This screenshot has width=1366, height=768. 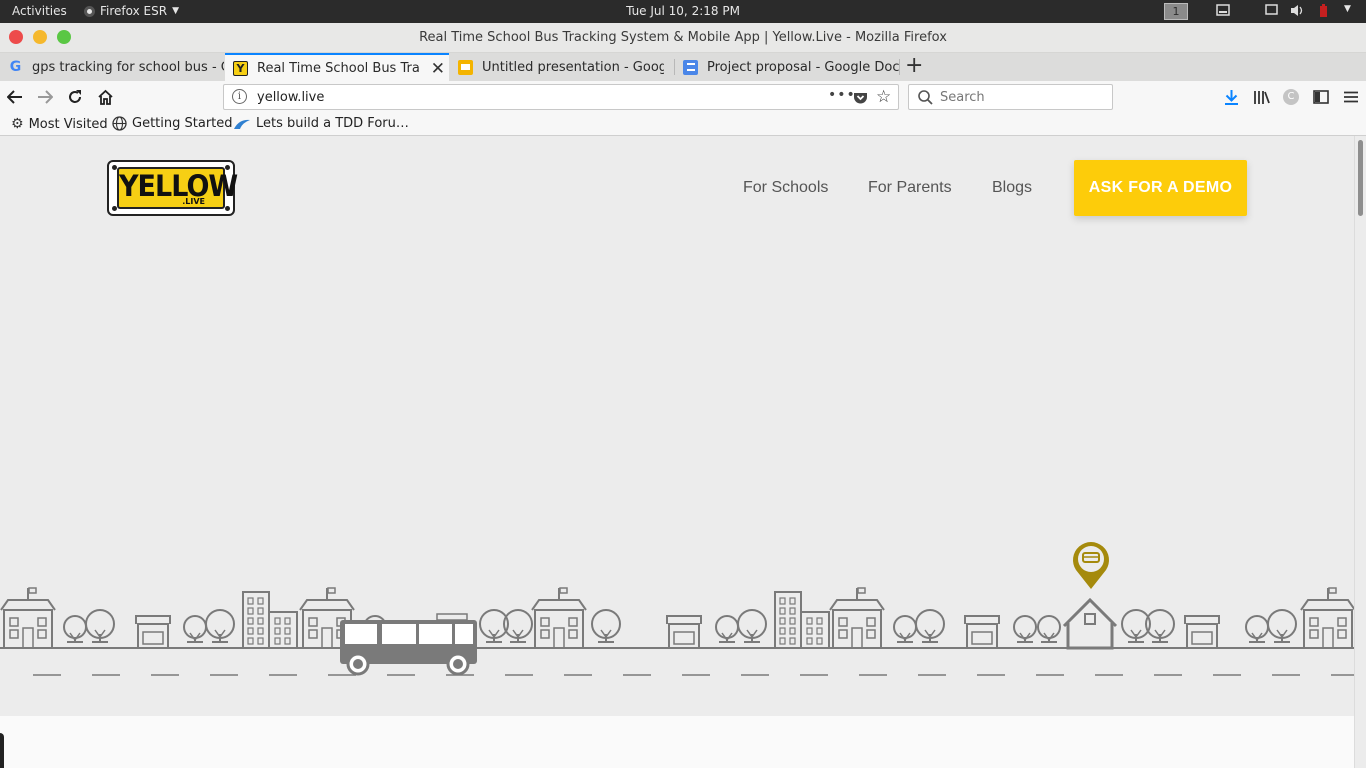 What do you see at coordinates (242, 124) in the screenshot?
I see `bookmark-site-icon` at bounding box center [242, 124].